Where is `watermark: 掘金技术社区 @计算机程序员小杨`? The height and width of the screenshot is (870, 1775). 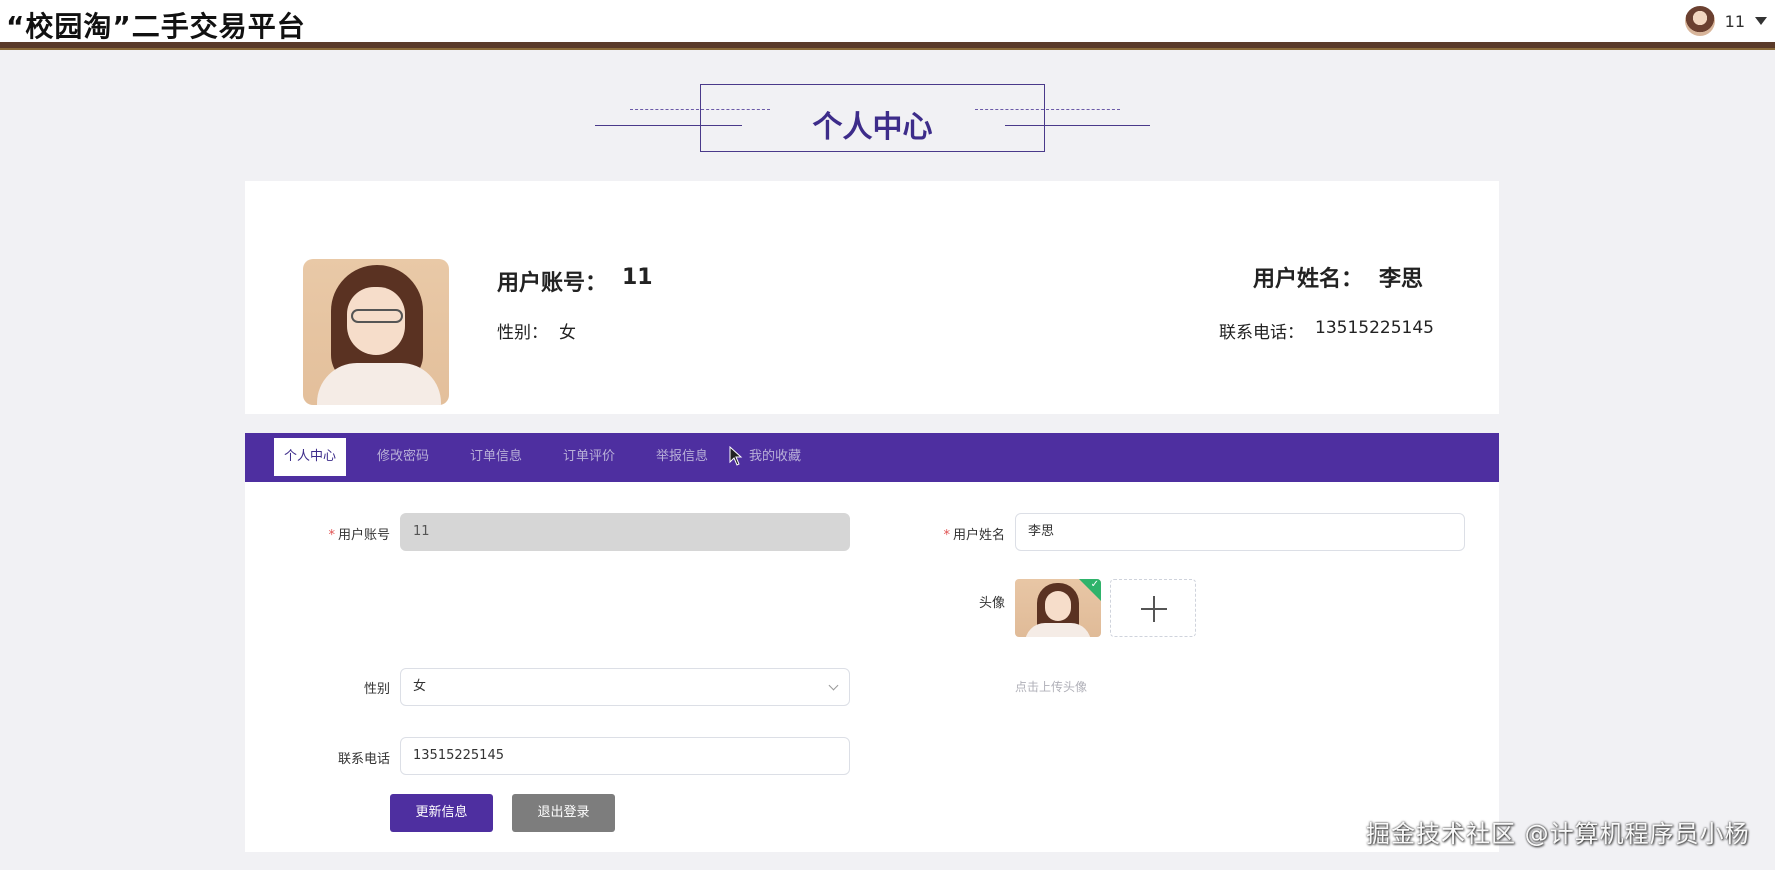
watermark: 掘金技术社区 @计算机程序员小杨 is located at coordinates (1558, 834).